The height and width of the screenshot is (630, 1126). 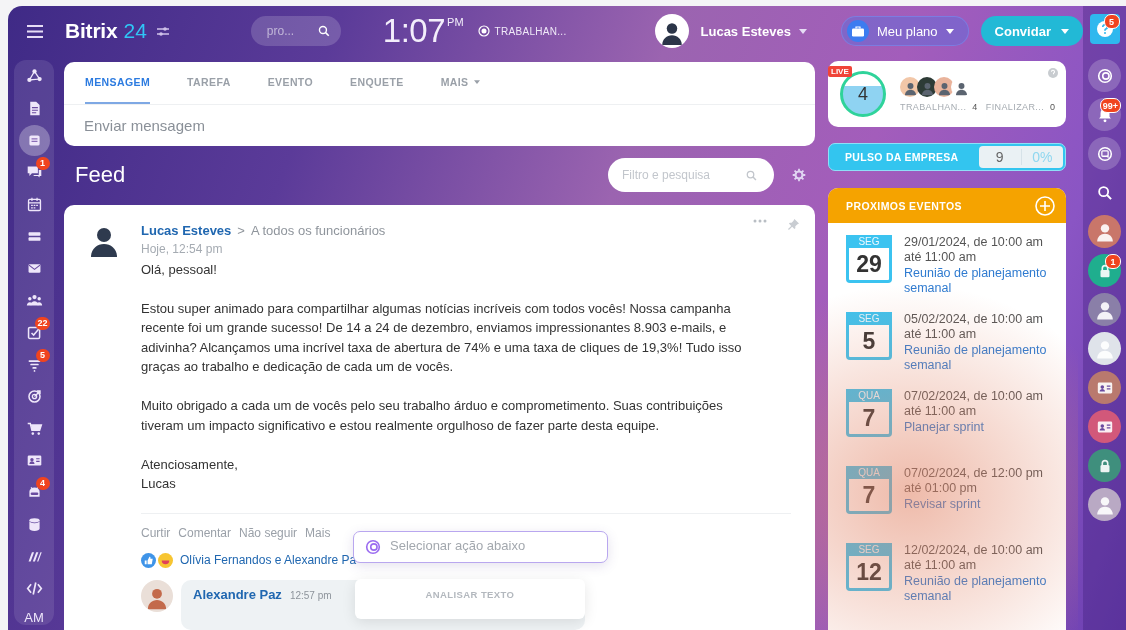 I want to click on post-action-link: Curtir, so click(x=156, y=534).